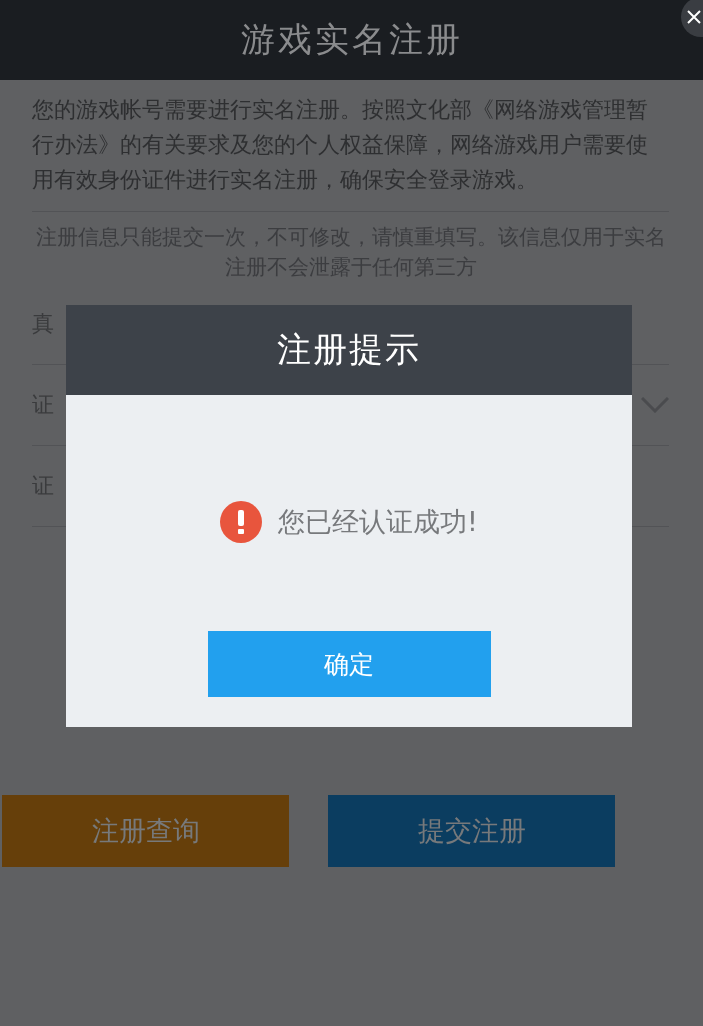  I want to click on page-title: 游戏实名注册, so click(351, 39).